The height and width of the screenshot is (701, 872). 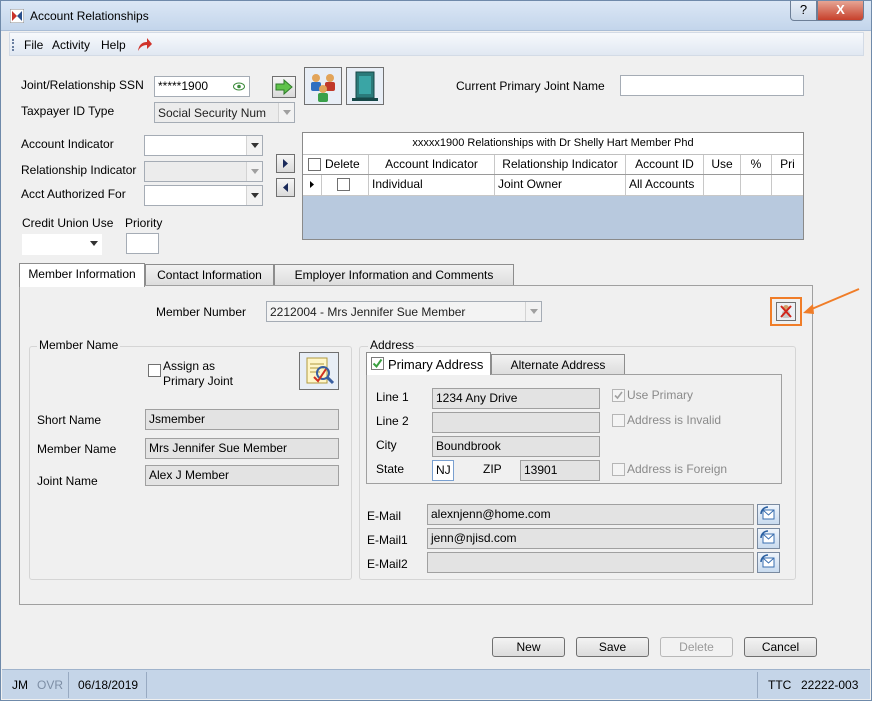 I want to click on grid-header-pct: %, so click(x=756, y=164).